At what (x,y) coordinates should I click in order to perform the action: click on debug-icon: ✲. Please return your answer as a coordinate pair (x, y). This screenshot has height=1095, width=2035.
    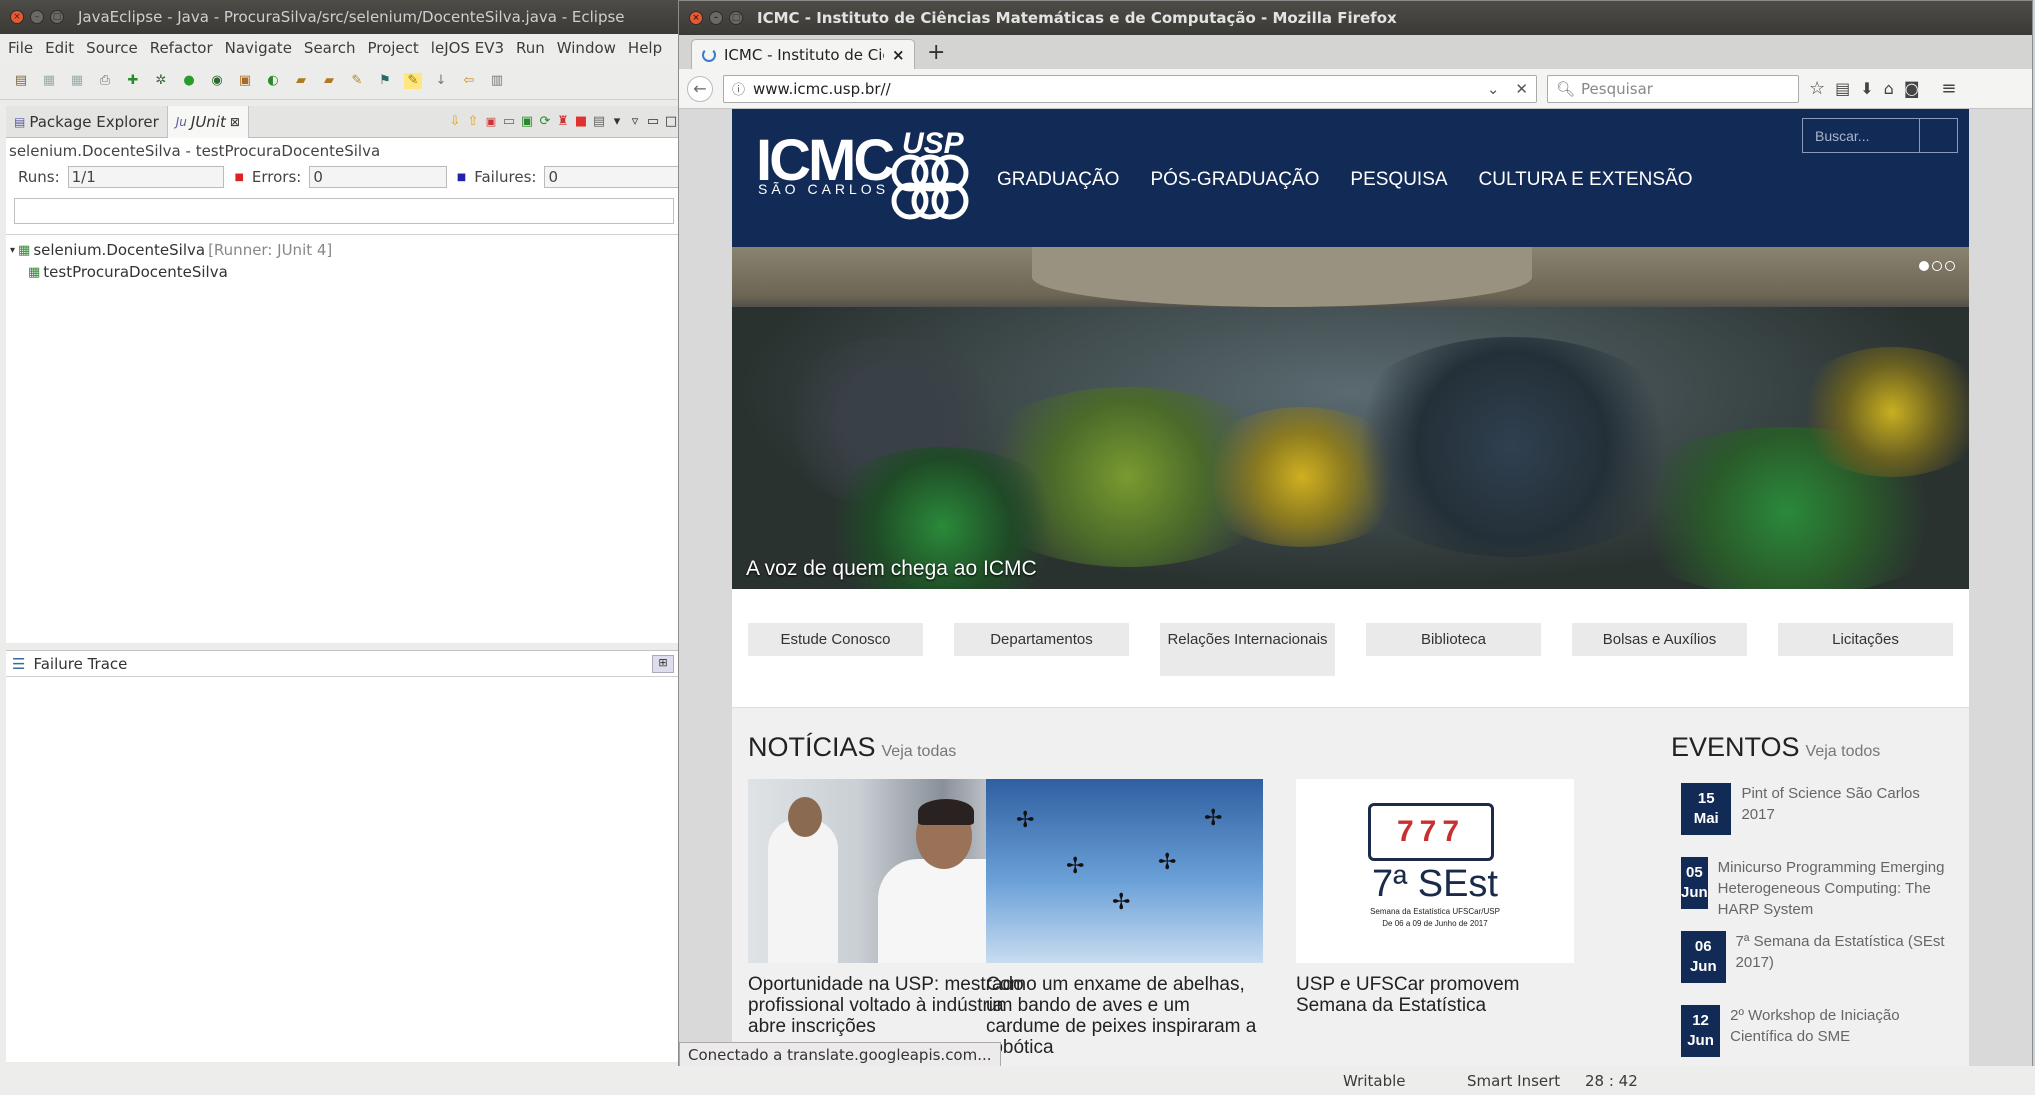
    Looking at the image, I should click on (161, 81).